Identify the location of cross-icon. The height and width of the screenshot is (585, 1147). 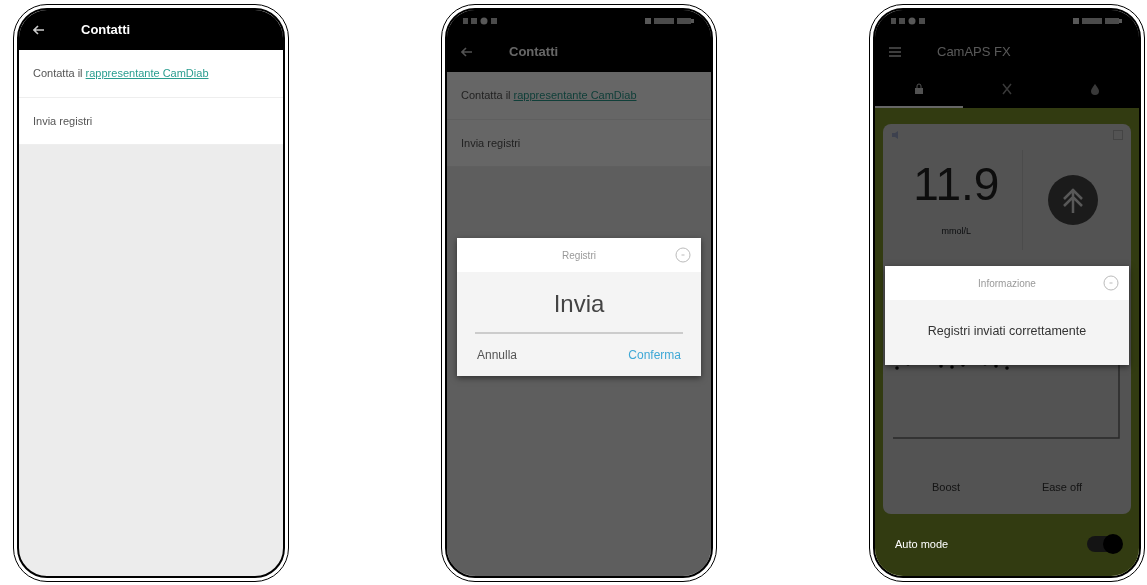
(1007, 89).